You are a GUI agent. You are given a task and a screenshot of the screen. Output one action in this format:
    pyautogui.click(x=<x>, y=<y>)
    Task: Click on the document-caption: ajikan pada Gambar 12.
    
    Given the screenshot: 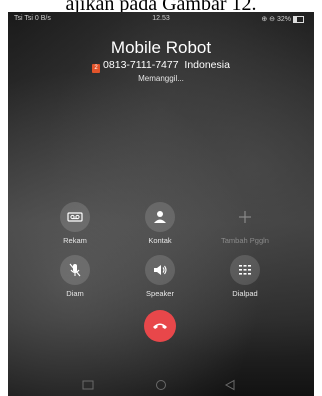 What is the action you would take?
    pyautogui.click(x=161, y=6)
    